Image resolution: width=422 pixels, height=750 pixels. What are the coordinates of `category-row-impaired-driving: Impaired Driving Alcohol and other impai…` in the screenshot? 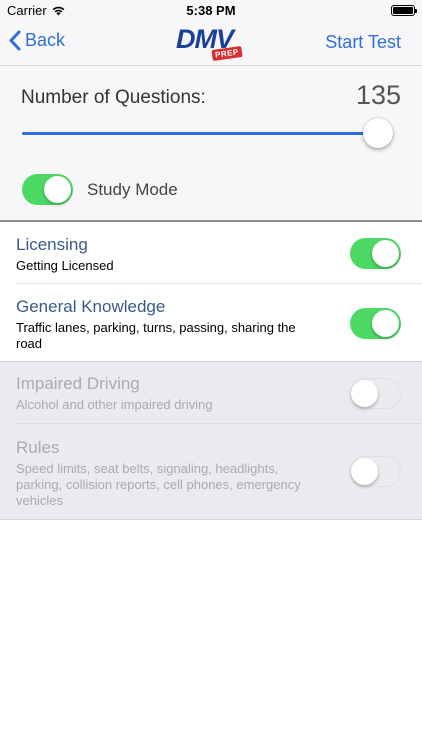 It's located at (211, 393).